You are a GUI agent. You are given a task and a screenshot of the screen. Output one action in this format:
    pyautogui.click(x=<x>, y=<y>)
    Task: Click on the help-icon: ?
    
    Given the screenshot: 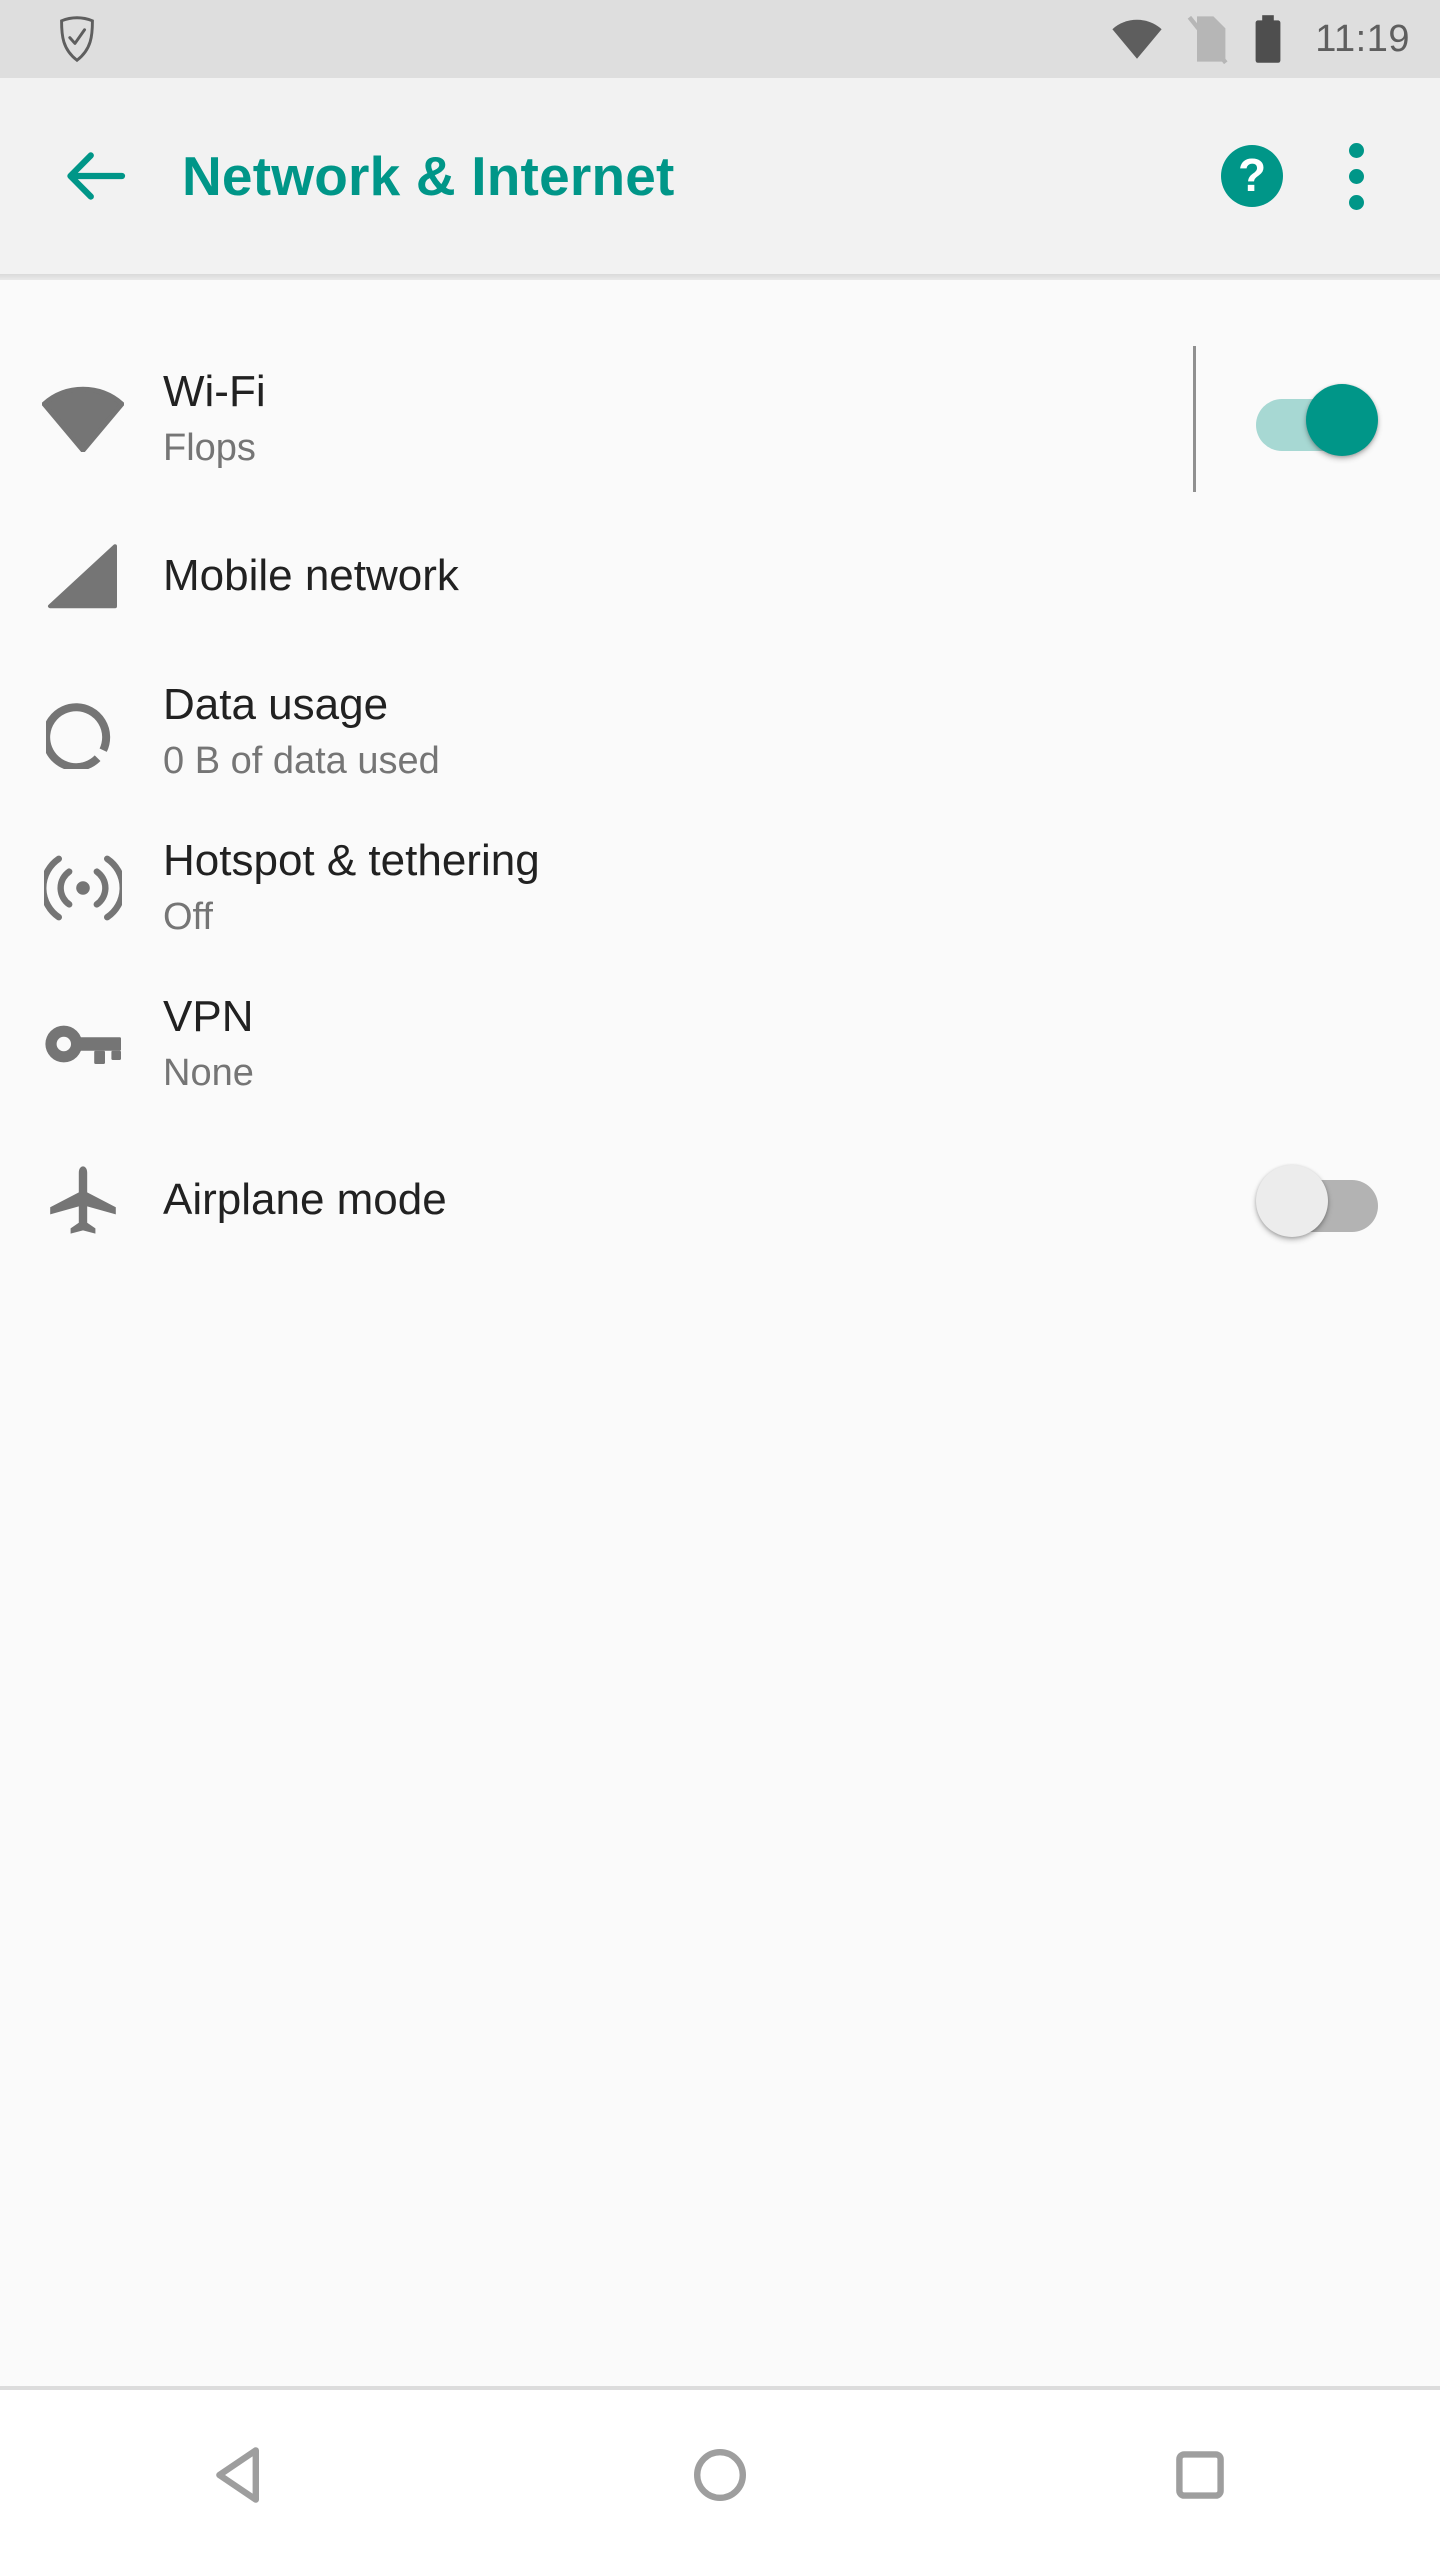 What is the action you would take?
    pyautogui.click(x=1252, y=176)
    